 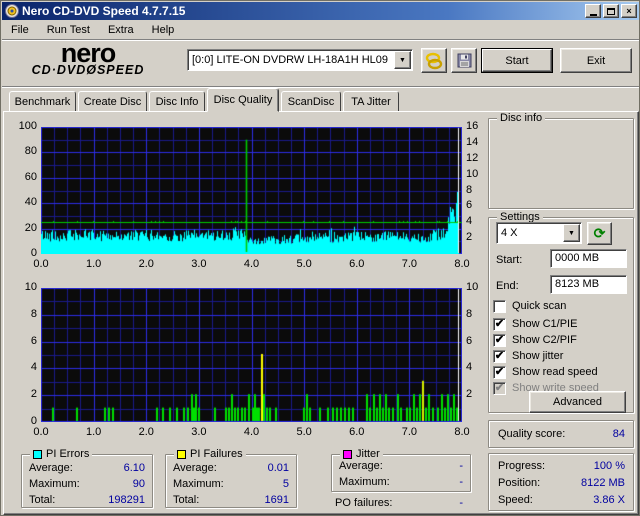 I want to click on pif-yaxis-tick: 2, so click(x=33, y=394).